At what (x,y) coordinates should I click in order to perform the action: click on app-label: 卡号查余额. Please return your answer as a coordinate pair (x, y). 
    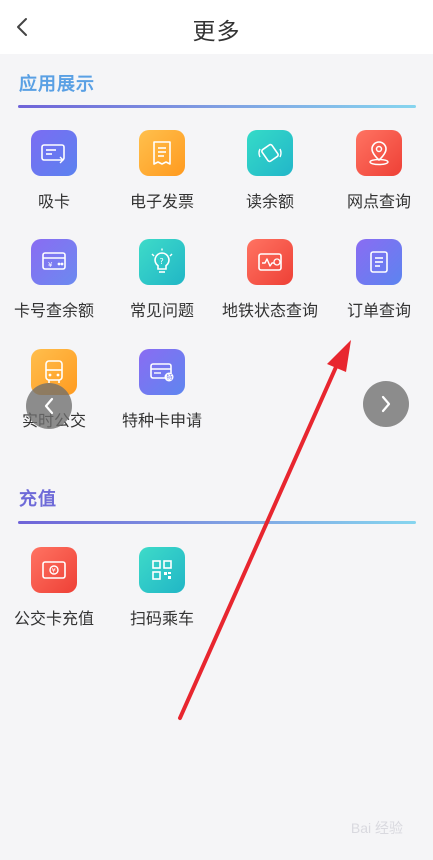
    Looking at the image, I should click on (53, 310).